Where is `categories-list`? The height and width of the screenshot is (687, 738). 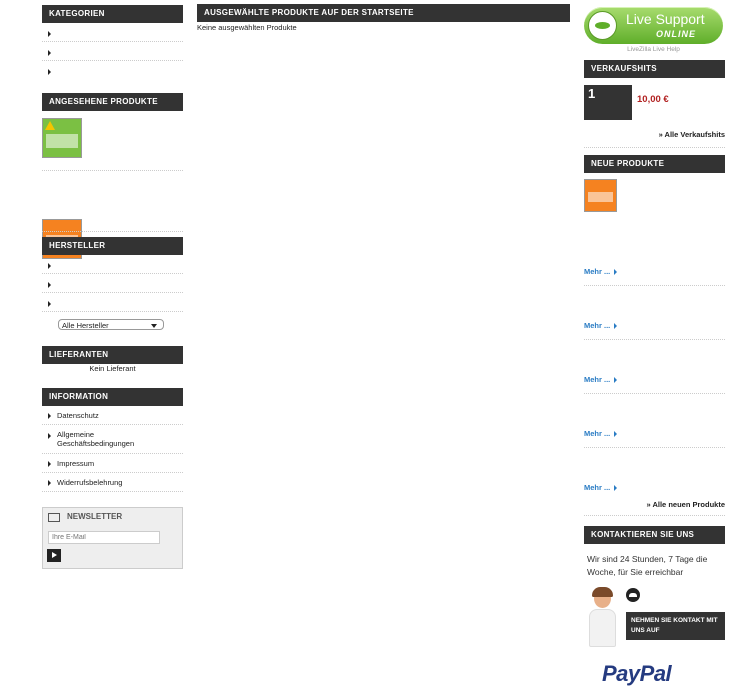
categories-list is located at coordinates (112, 51).